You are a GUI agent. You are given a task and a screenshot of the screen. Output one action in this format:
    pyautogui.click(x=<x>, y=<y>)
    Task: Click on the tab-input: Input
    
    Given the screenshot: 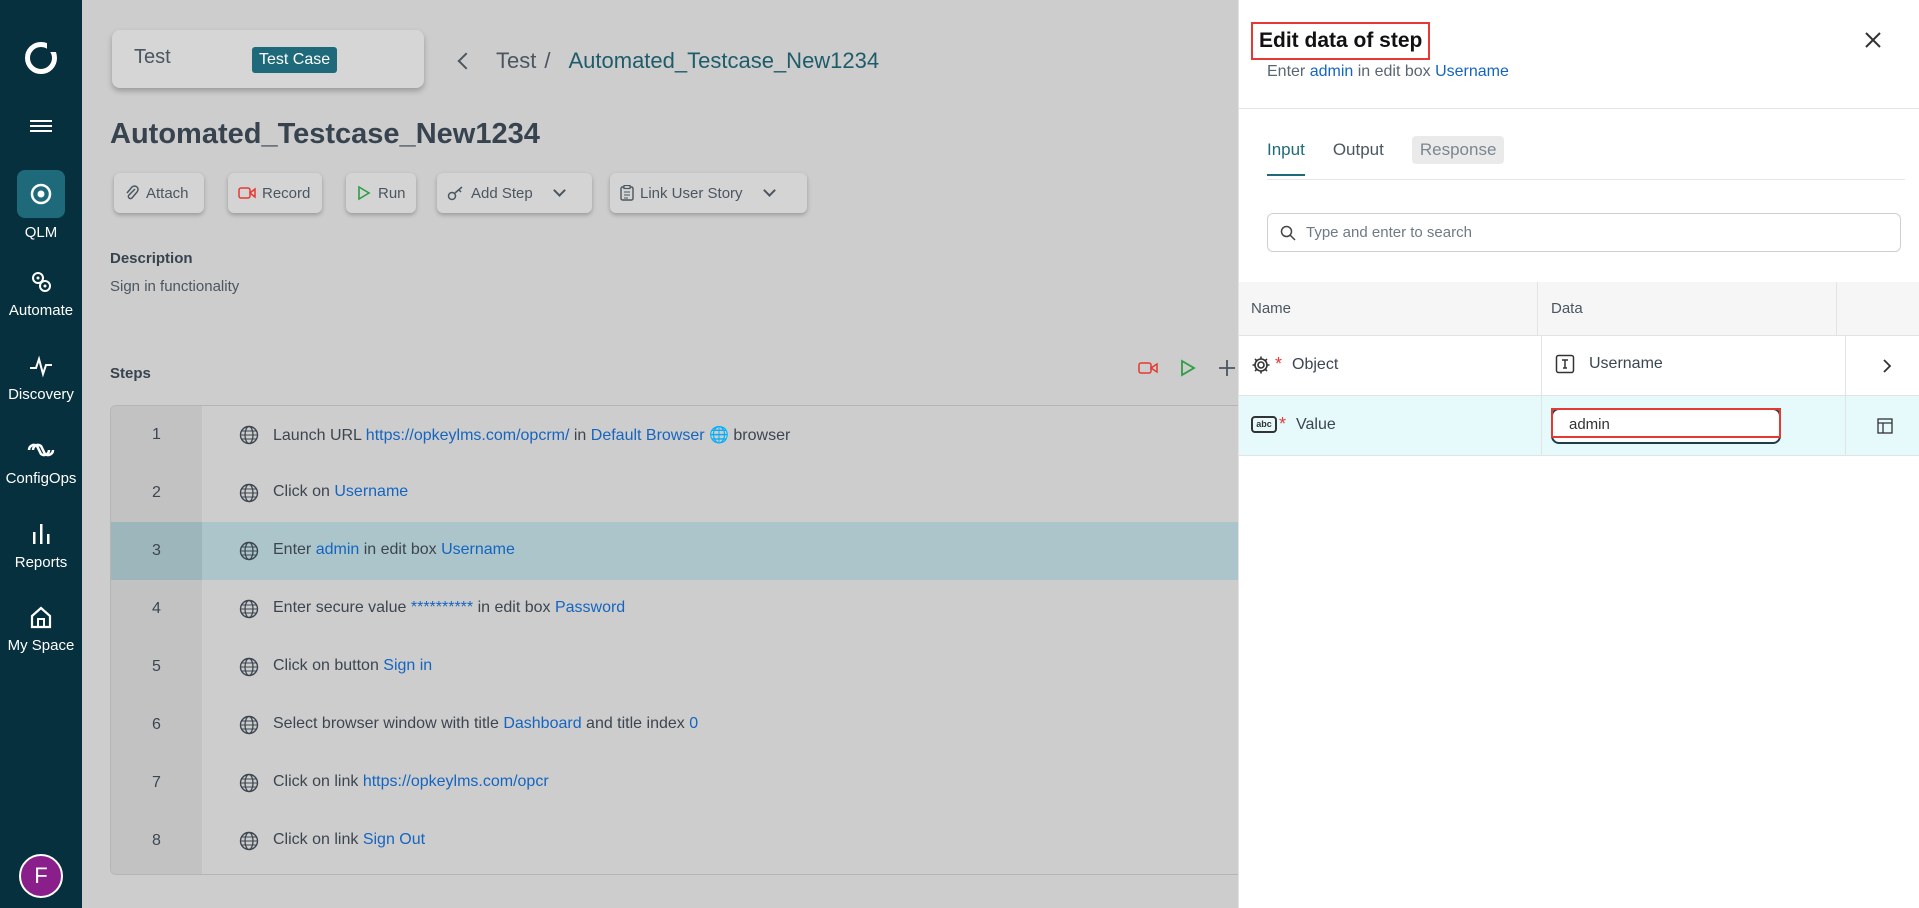 What is the action you would take?
    pyautogui.click(x=1286, y=158)
    